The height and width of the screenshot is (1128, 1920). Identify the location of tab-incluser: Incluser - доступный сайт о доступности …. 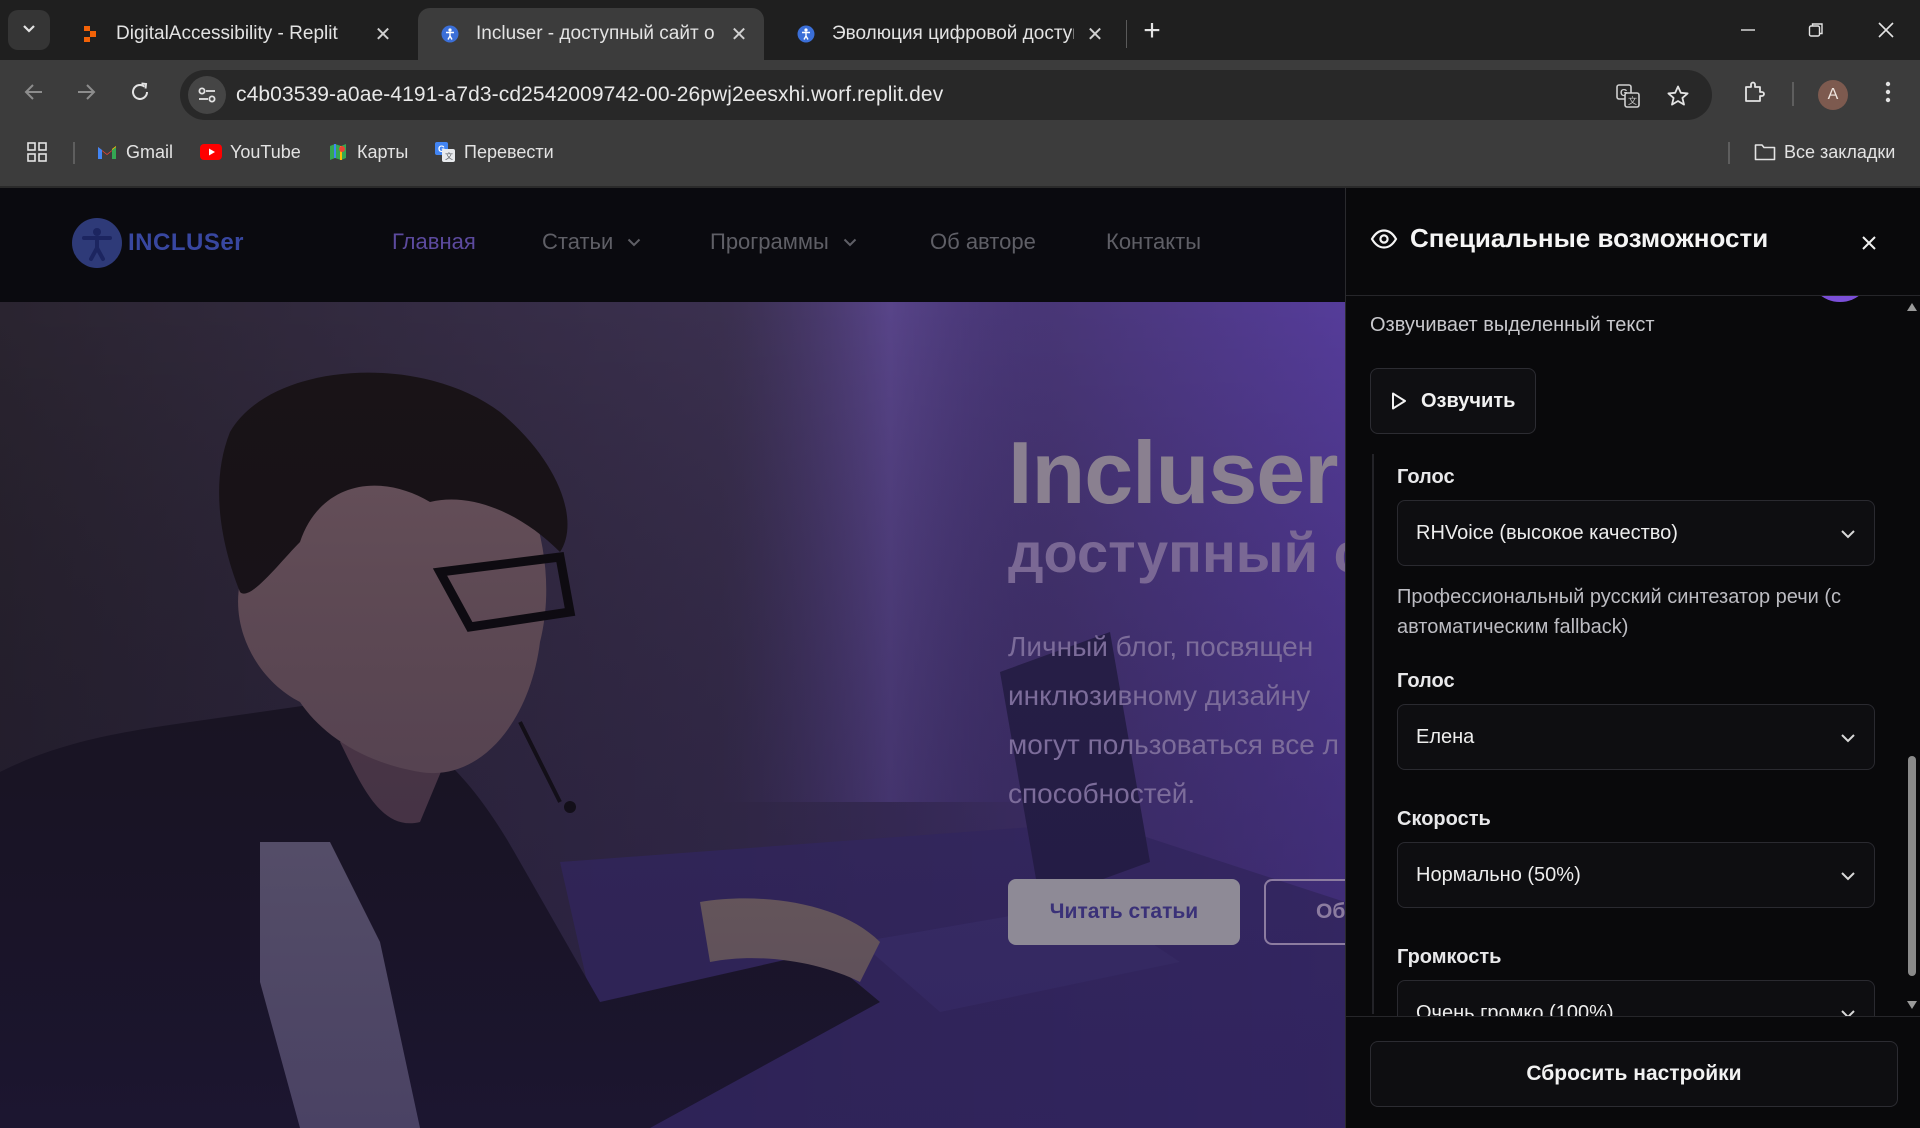
(591, 34).